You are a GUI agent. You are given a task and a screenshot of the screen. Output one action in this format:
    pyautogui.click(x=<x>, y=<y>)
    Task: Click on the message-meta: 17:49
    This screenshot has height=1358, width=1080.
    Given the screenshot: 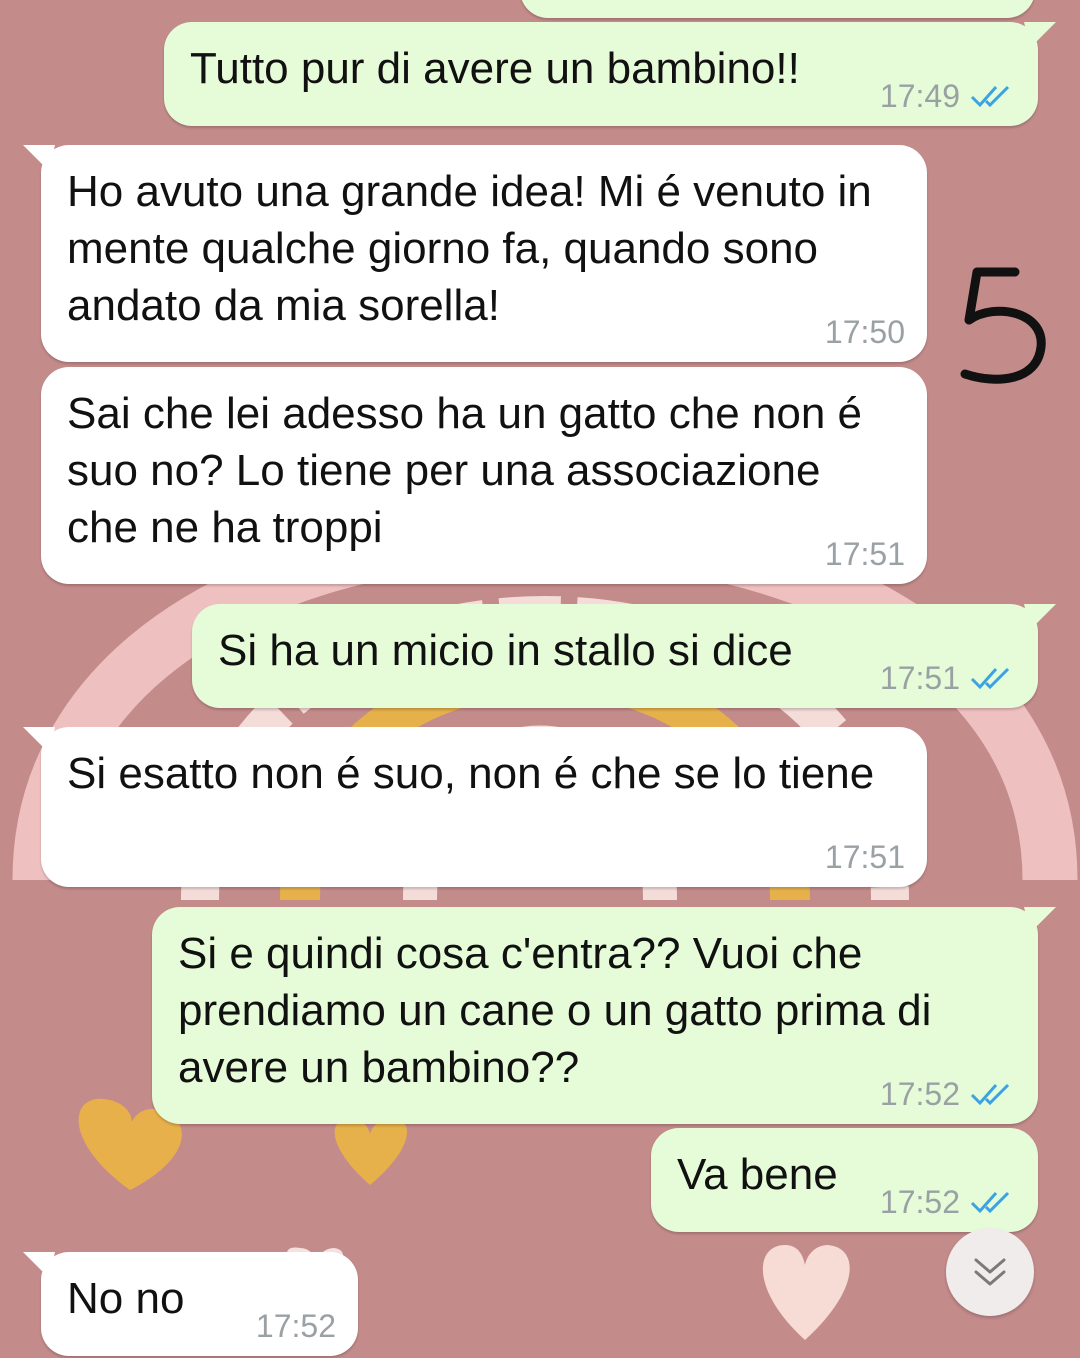 What is the action you would take?
    pyautogui.click(x=948, y=96)
    